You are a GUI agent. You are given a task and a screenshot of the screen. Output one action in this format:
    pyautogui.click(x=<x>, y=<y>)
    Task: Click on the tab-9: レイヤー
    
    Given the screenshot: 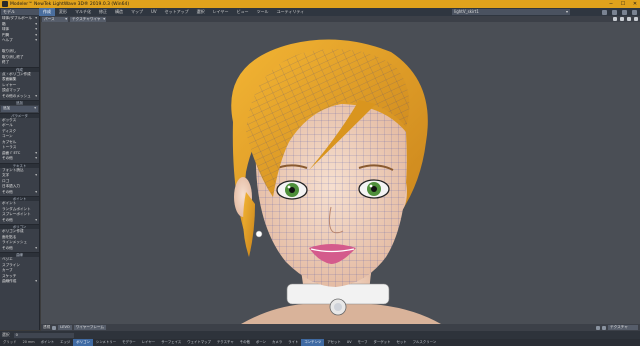 What is the action you would take?
    pyautogui.click(x=221, y=12)
    